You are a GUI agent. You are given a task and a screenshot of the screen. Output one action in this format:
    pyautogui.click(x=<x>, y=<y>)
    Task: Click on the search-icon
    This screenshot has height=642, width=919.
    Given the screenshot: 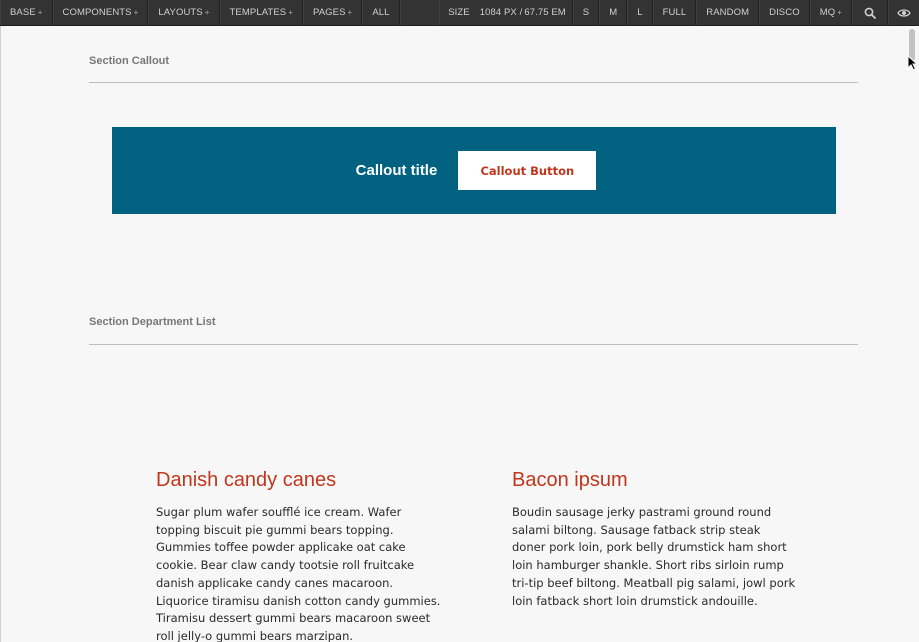 What is the action you would take?
    pyautogui.click(x=870, y=13)
    